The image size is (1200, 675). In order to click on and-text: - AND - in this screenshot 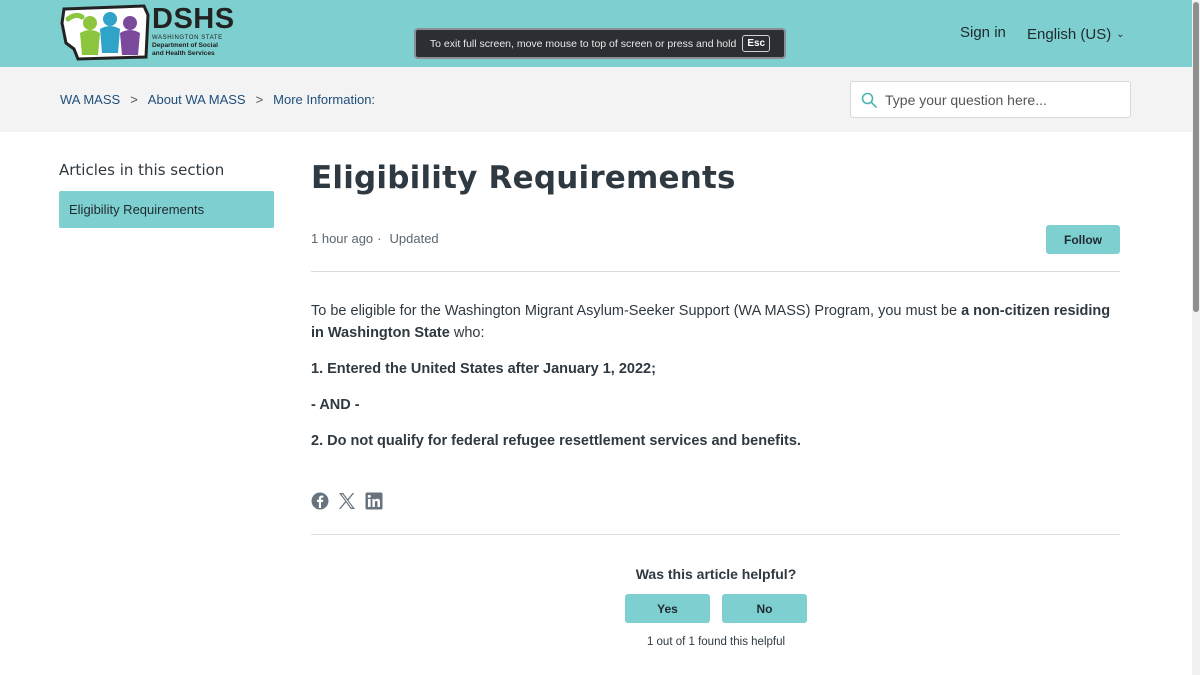, I will do `click(335, 405)`.